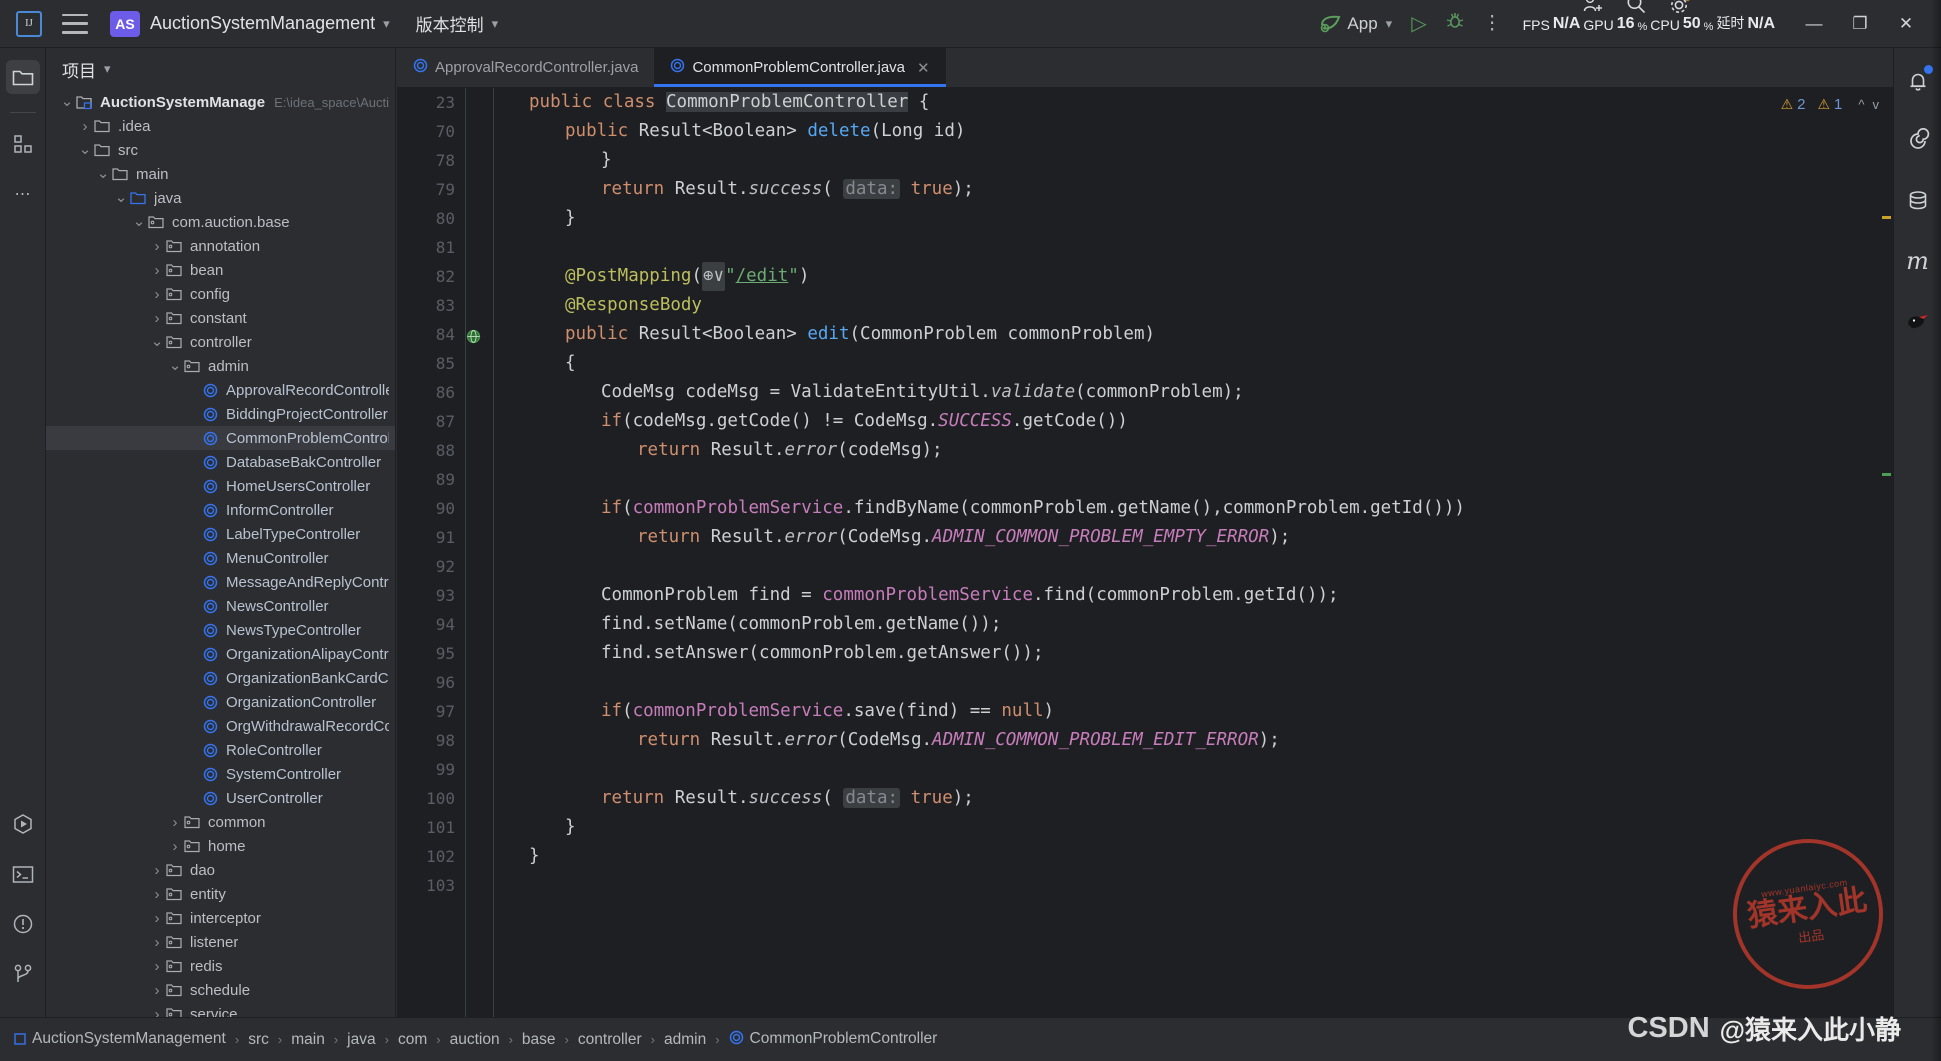  I want to click on crumb-controller: controller, so click(610, 1040).